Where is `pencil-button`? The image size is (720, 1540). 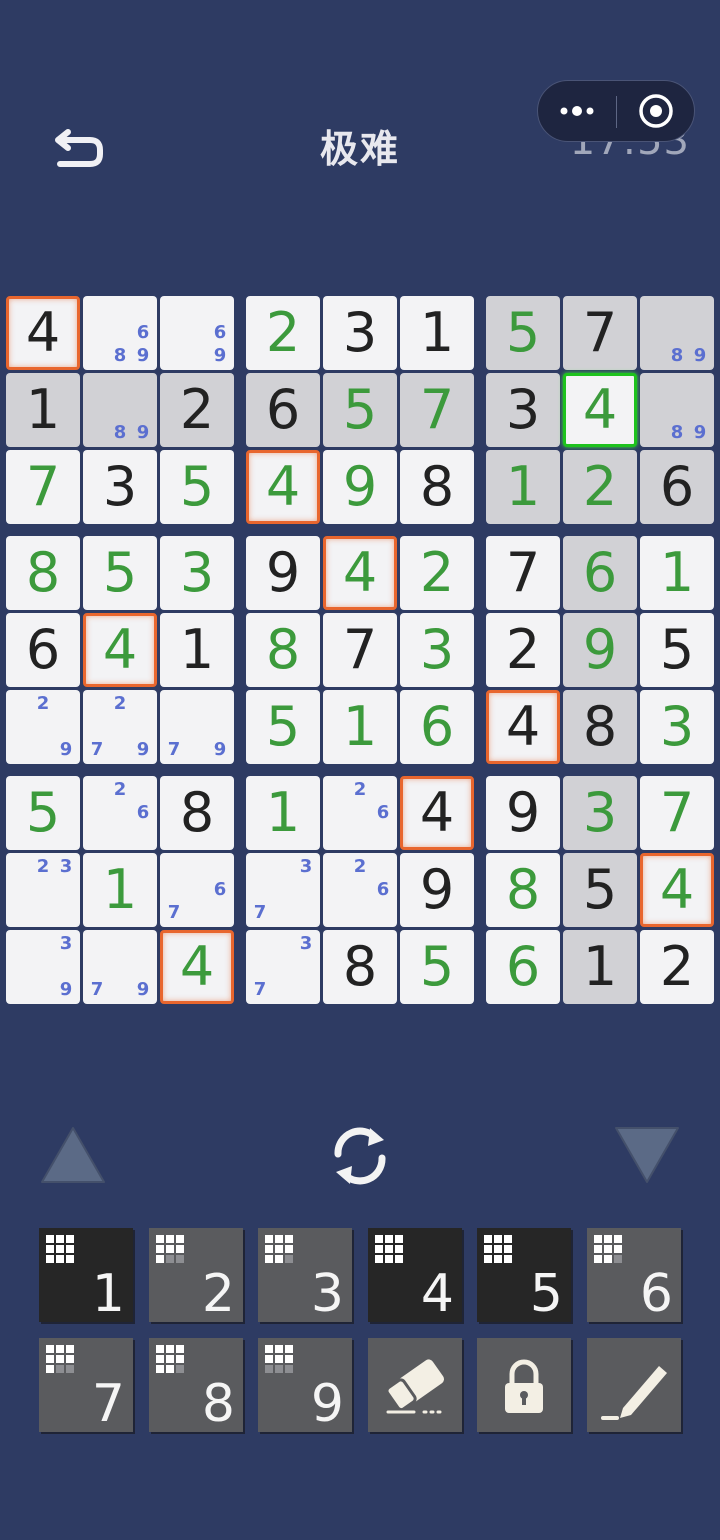
pencil-button is located at coordinates (634, 1385).